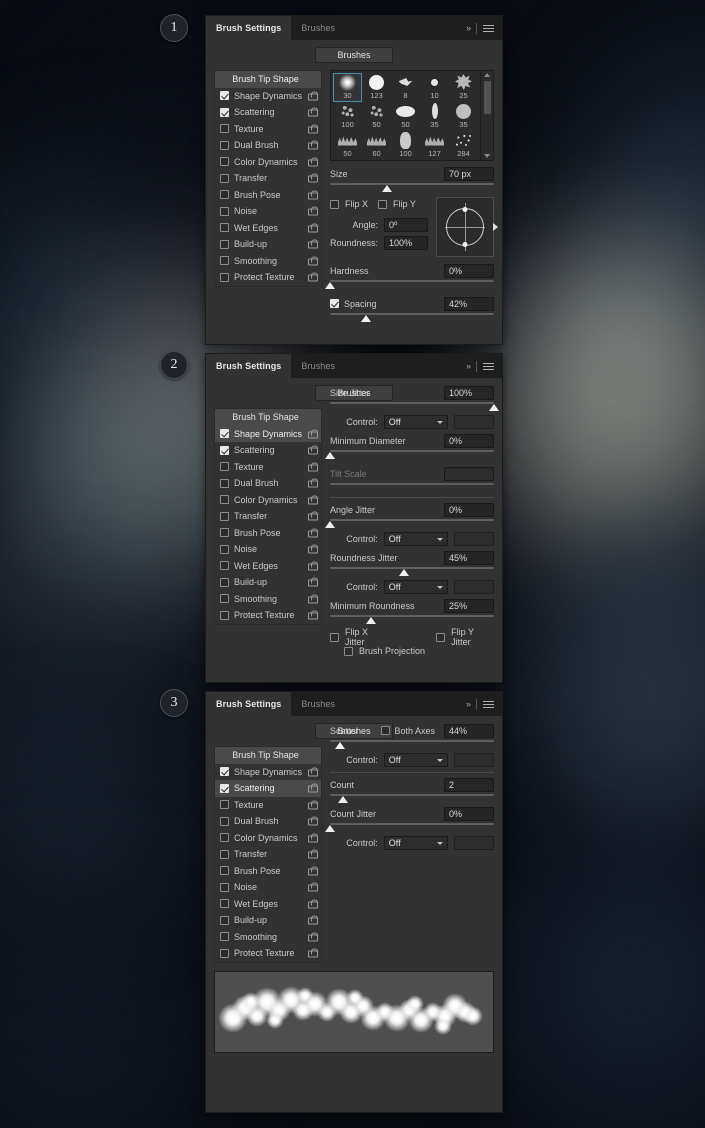 The image size is (705, 1128). What do you see at coordinates (463, 87) in the screenshot?
I see `brush-preset-cell: 25` at bounding box center [463, 87].